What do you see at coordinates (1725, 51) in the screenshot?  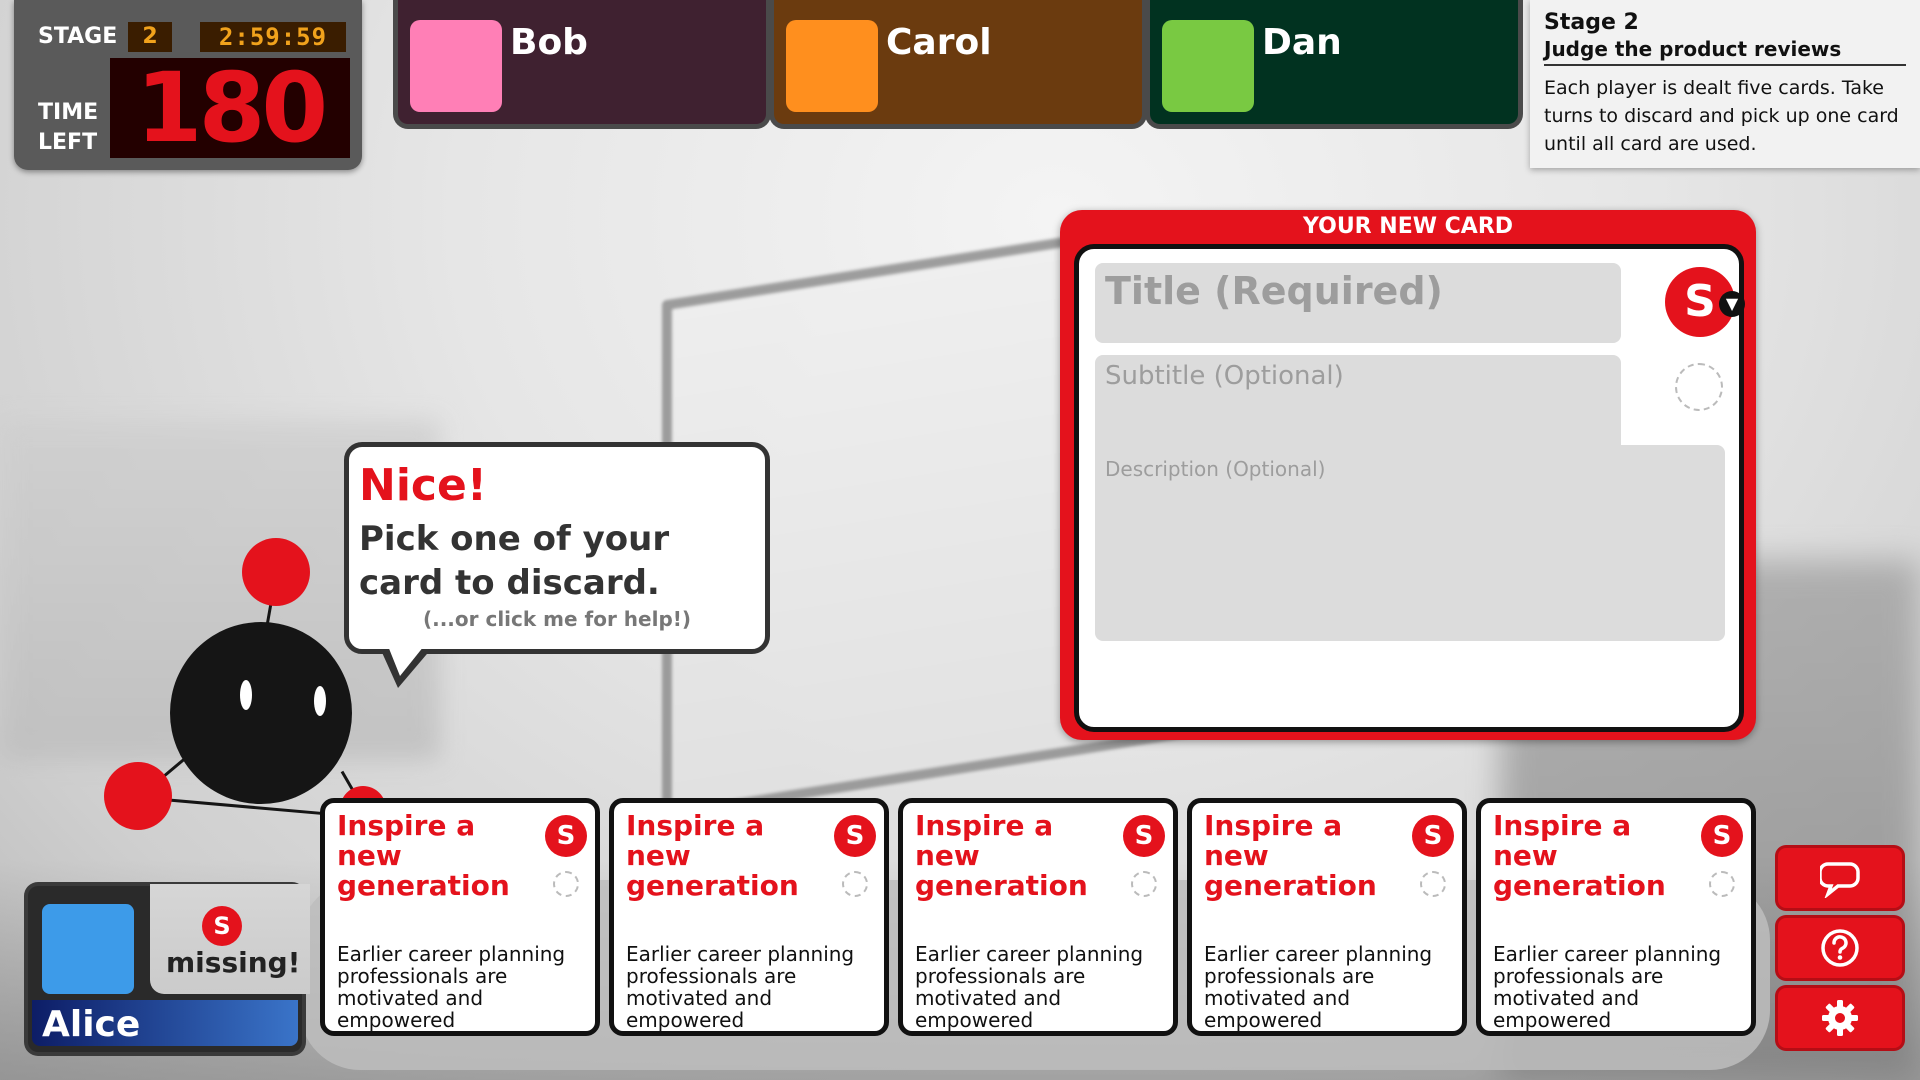 I see `stage-info-subtitle: Judge the product reviews` at bounding box center [1725, 51].